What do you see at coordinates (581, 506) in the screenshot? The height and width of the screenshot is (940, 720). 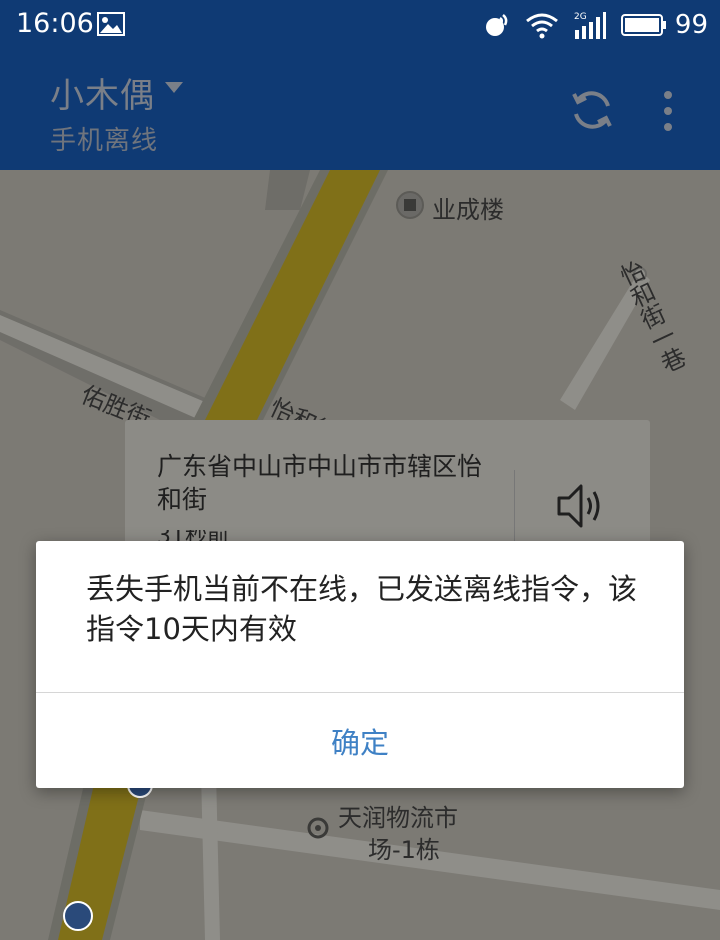 I see `speaker-icon` at bounding box center [581, 506].